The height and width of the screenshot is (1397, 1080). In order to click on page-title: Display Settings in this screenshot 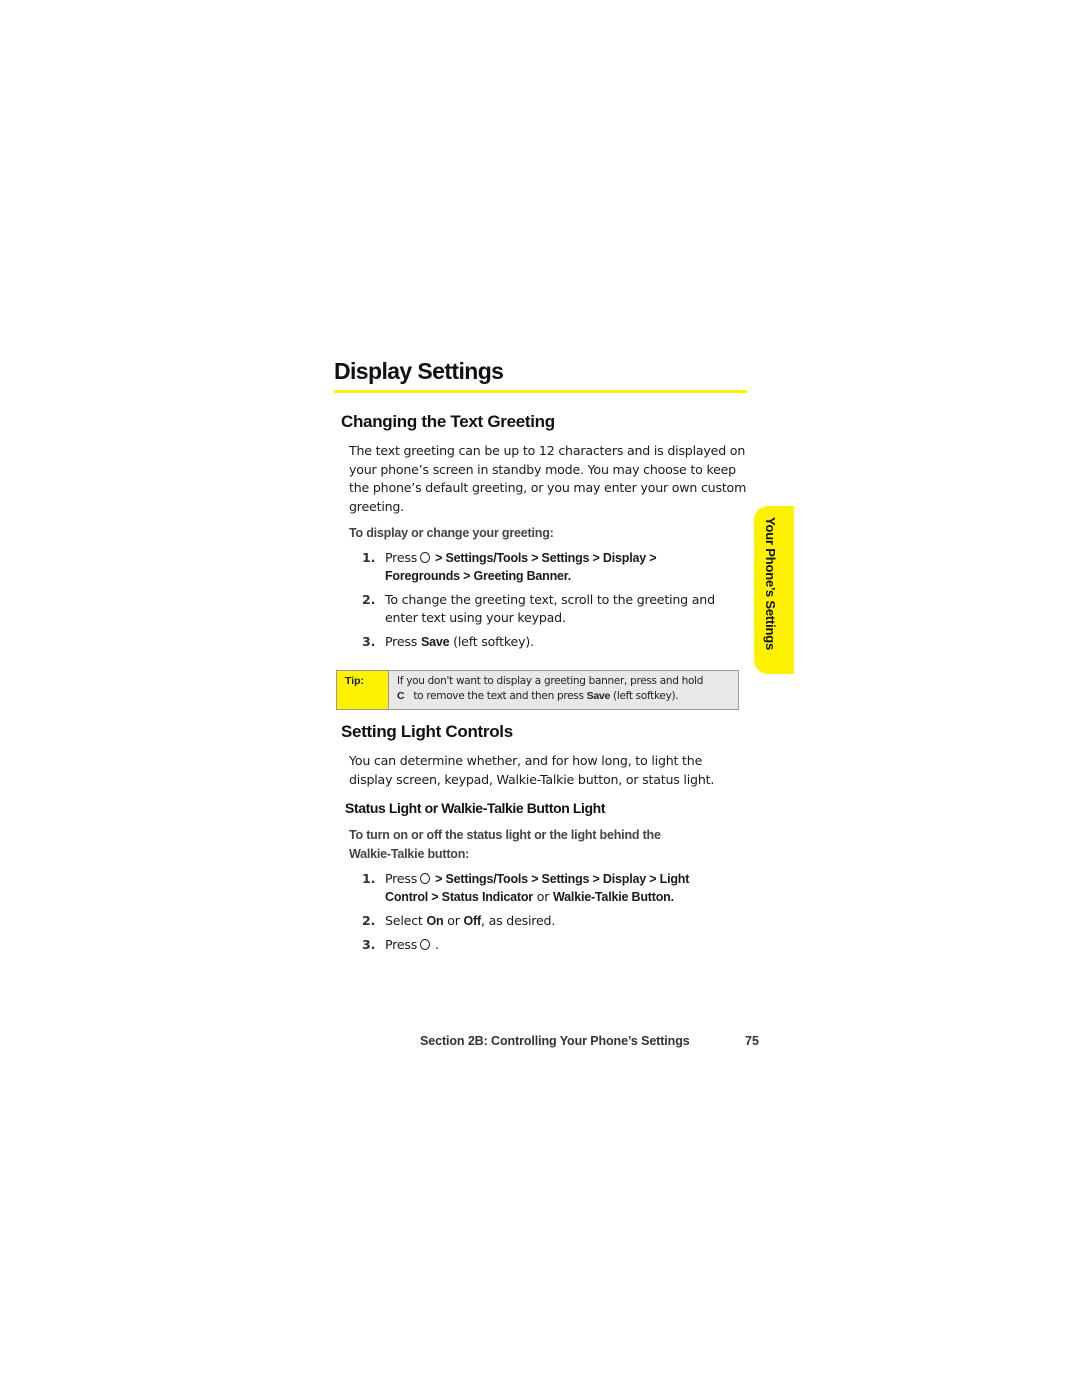, I will do `click(419, 371)`.